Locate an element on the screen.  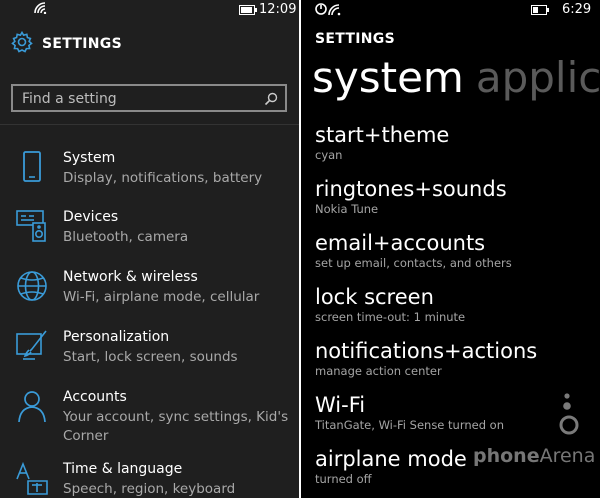
status-bar: 6:29 is located at coordinates (450, 11).